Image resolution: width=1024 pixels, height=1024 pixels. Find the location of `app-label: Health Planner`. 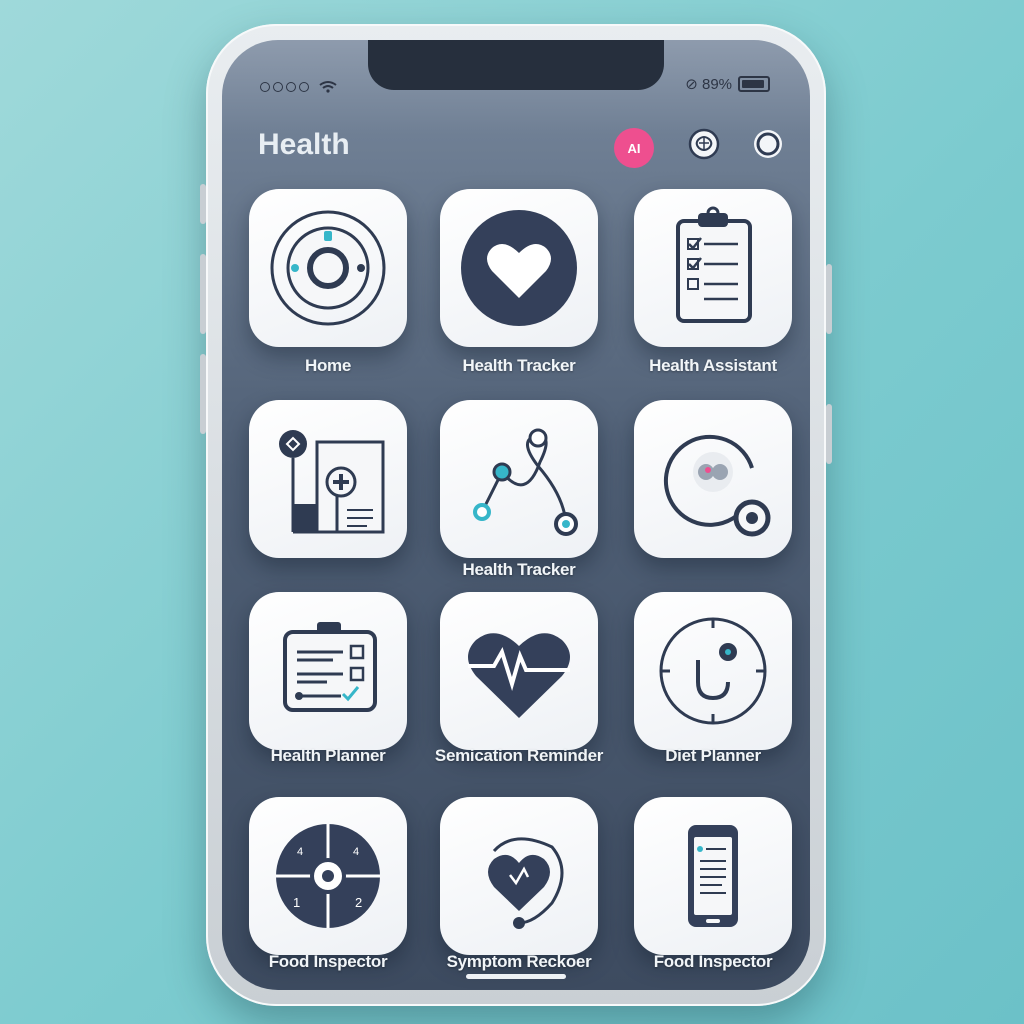

app-label: Health Planner is located at coordinates (328, 755).